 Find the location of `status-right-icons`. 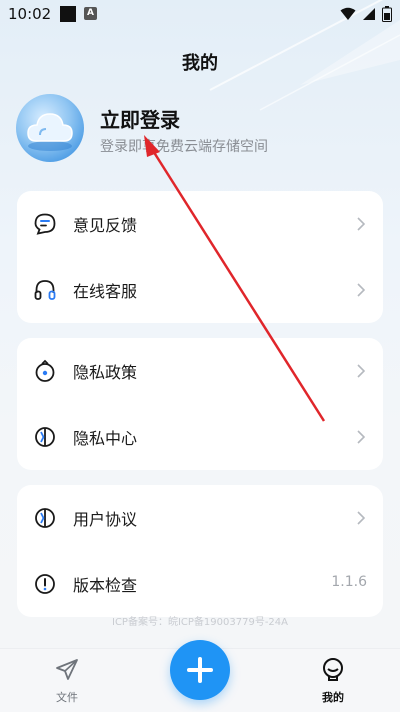

status-right-icons is located at coordinates (366, 14).